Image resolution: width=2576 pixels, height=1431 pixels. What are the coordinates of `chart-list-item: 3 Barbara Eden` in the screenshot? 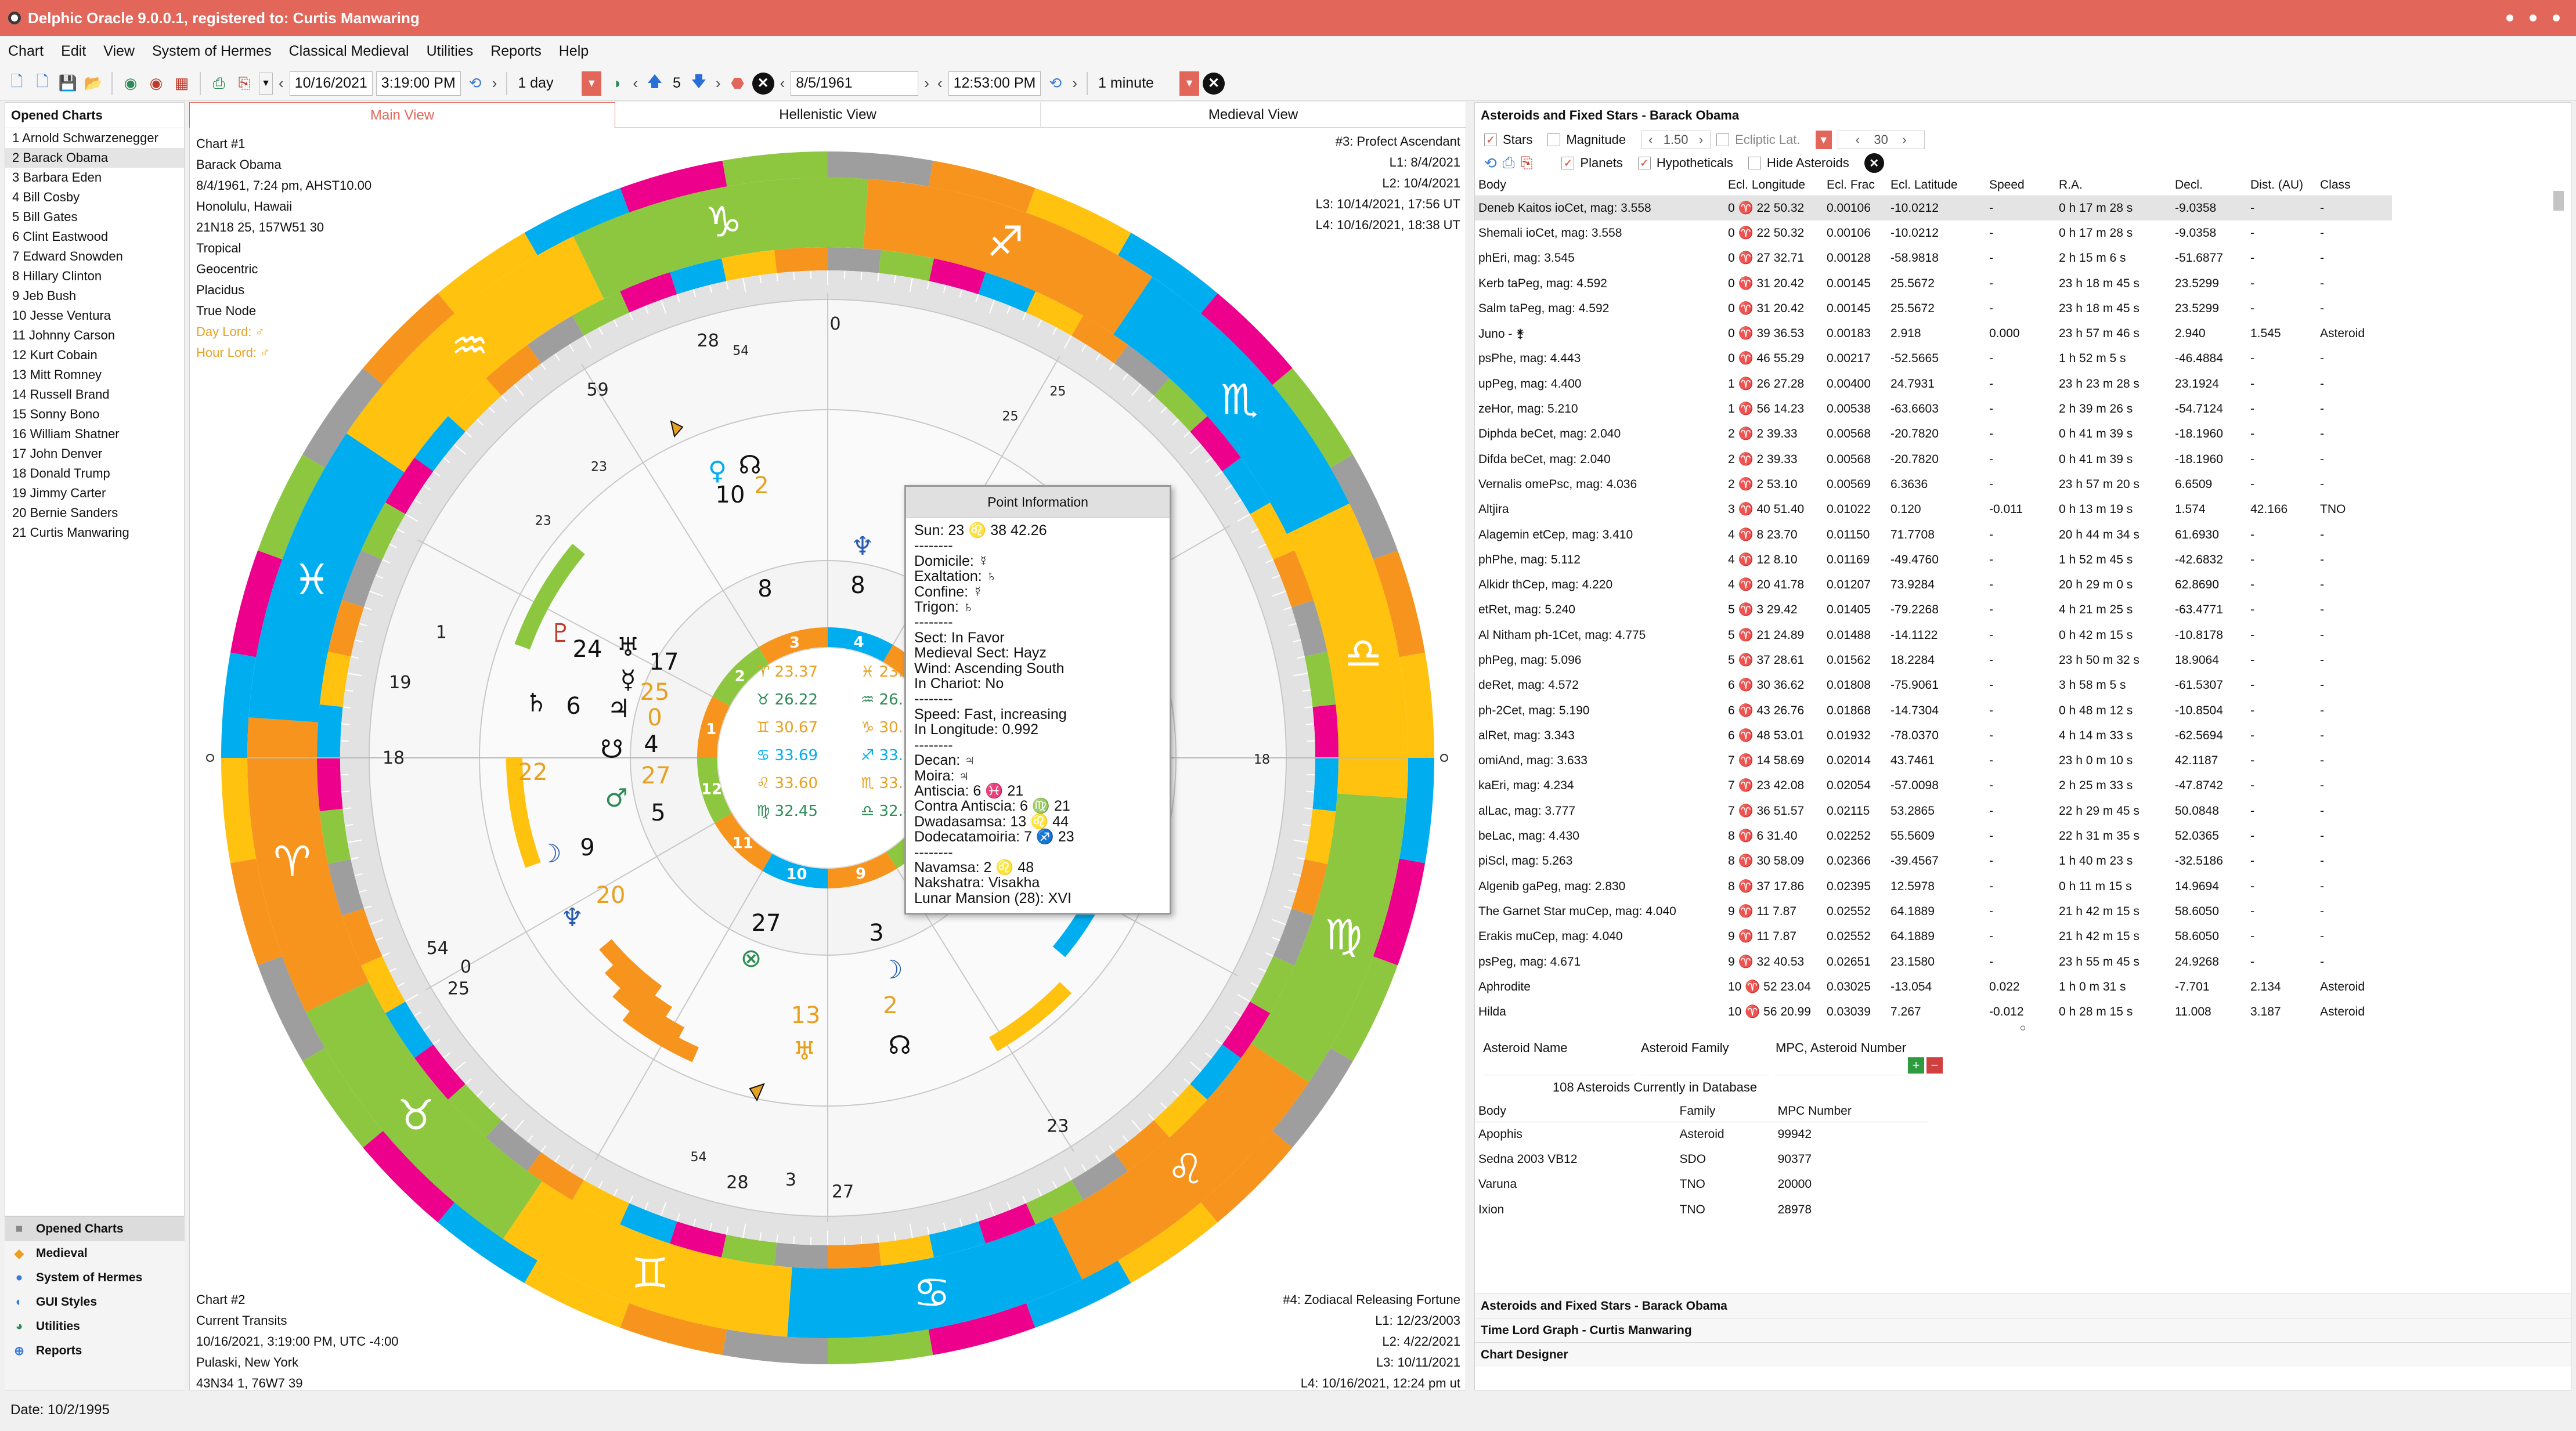 It's located at (95, 177).